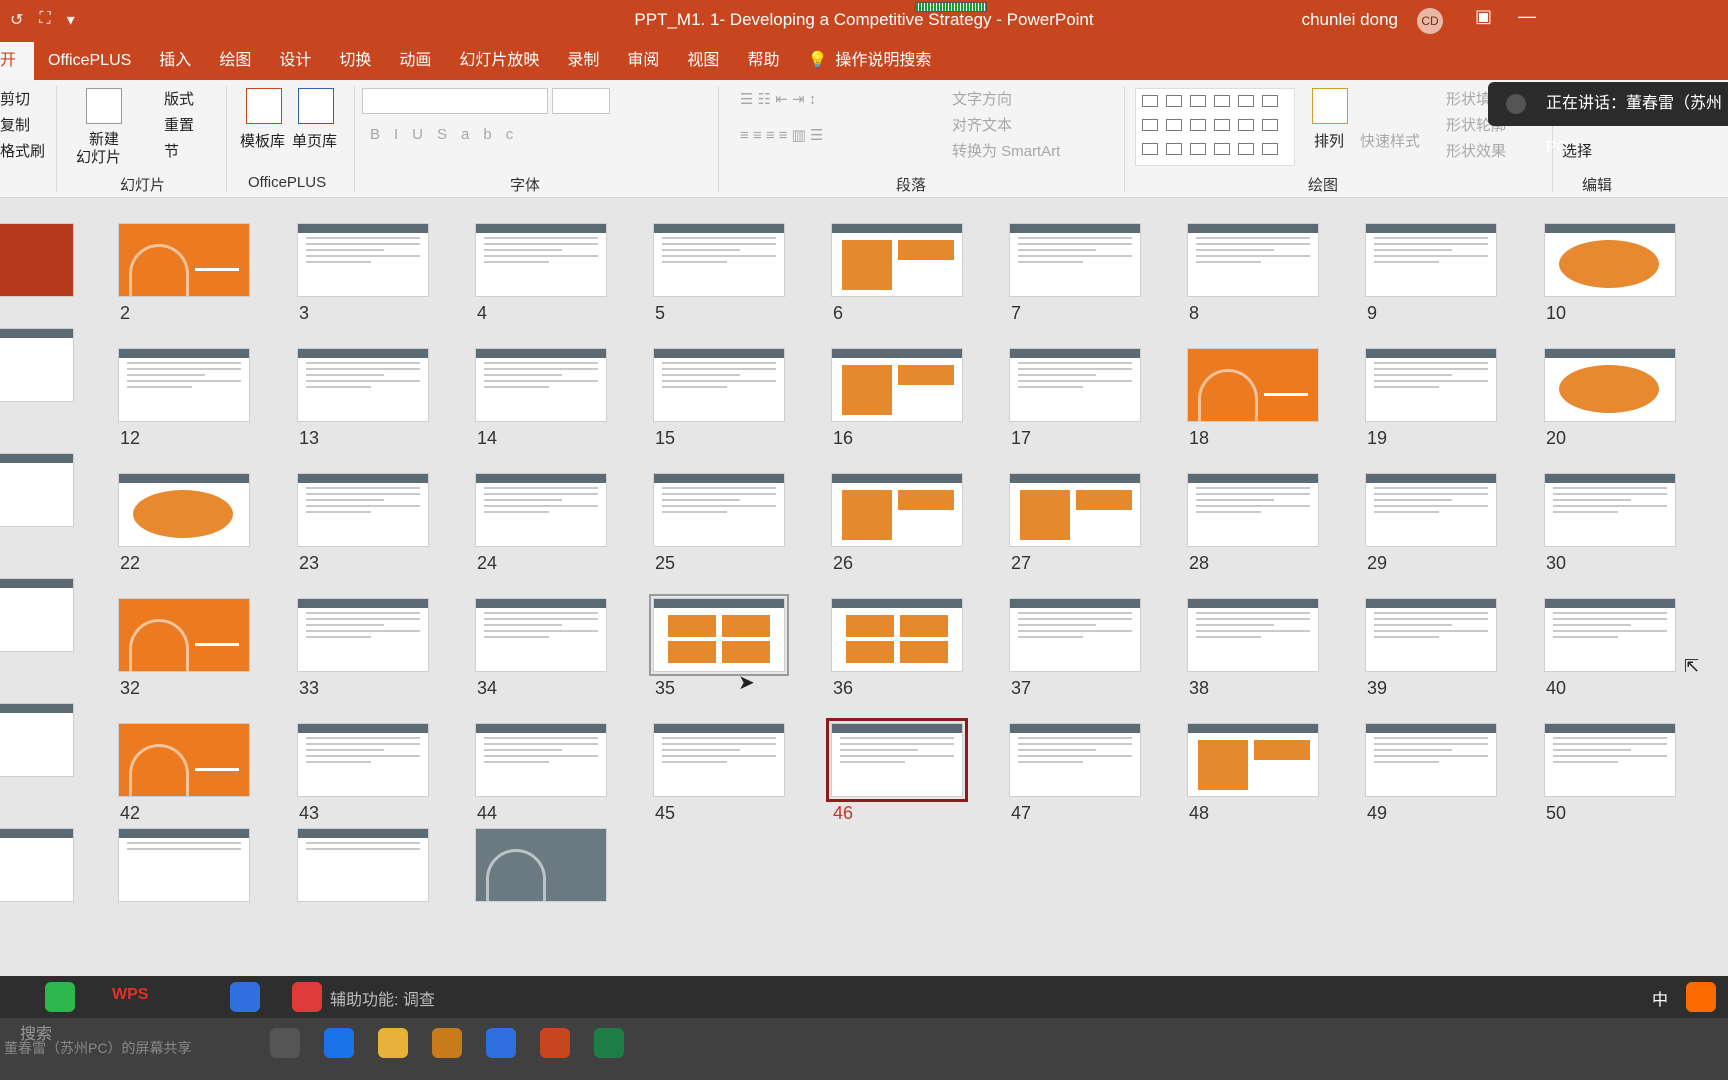 This screenshot has width=1728, height=1080. What do you see at coordinates (1215, 127) in the screenshot?
I see `shapes-gallery` at bounding box center [1215, 127].